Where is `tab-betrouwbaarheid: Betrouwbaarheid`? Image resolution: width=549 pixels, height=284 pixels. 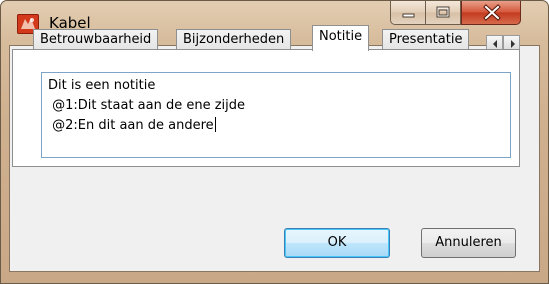 tab-betrouwbaarheid: Betrouwbaarheid is located at coordinates (96, 40).